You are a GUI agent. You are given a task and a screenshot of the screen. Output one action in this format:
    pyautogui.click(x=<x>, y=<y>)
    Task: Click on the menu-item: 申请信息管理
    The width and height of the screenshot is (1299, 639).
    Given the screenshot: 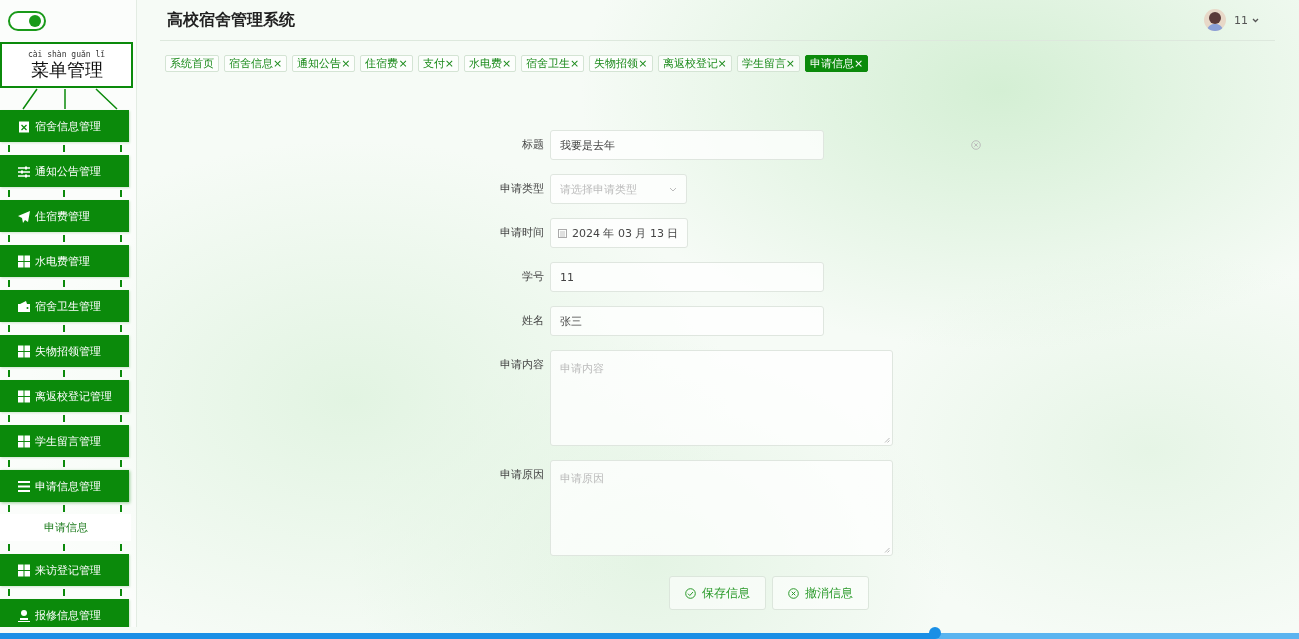 What is the action you would take?
    pyautogui.click(x=64, y=486)
    